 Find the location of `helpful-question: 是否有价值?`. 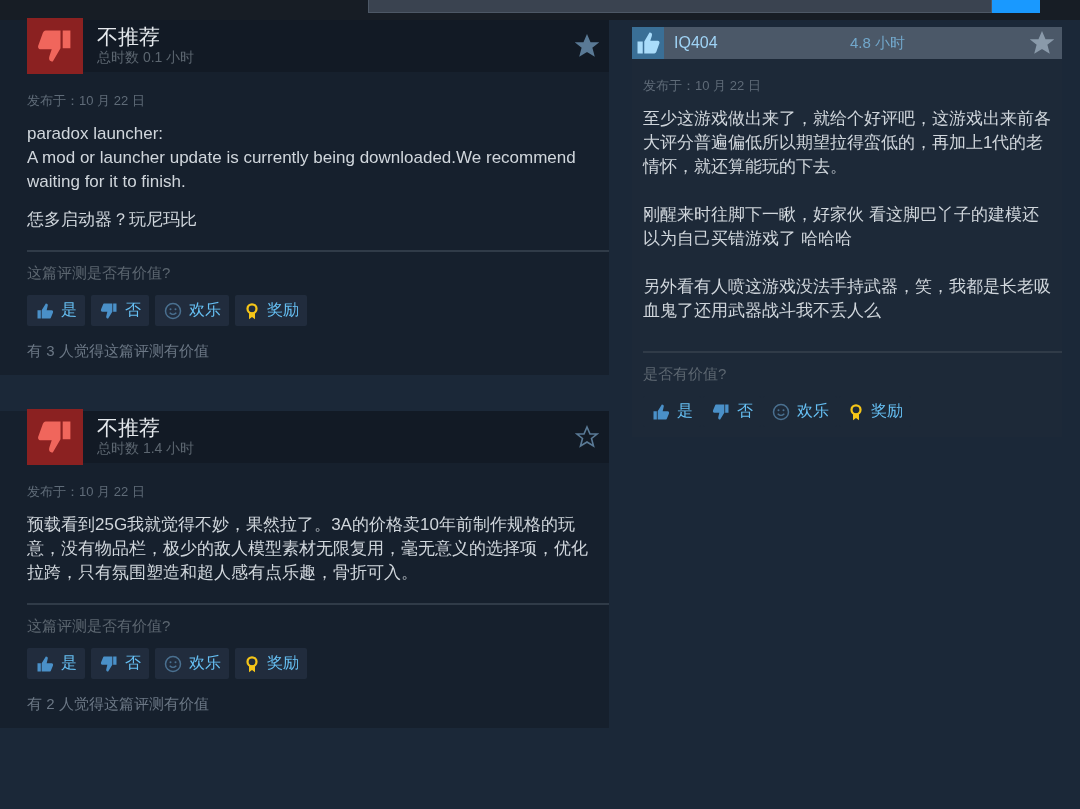

helpful-question: 是否有价值? is located at coordinates (685, 374).